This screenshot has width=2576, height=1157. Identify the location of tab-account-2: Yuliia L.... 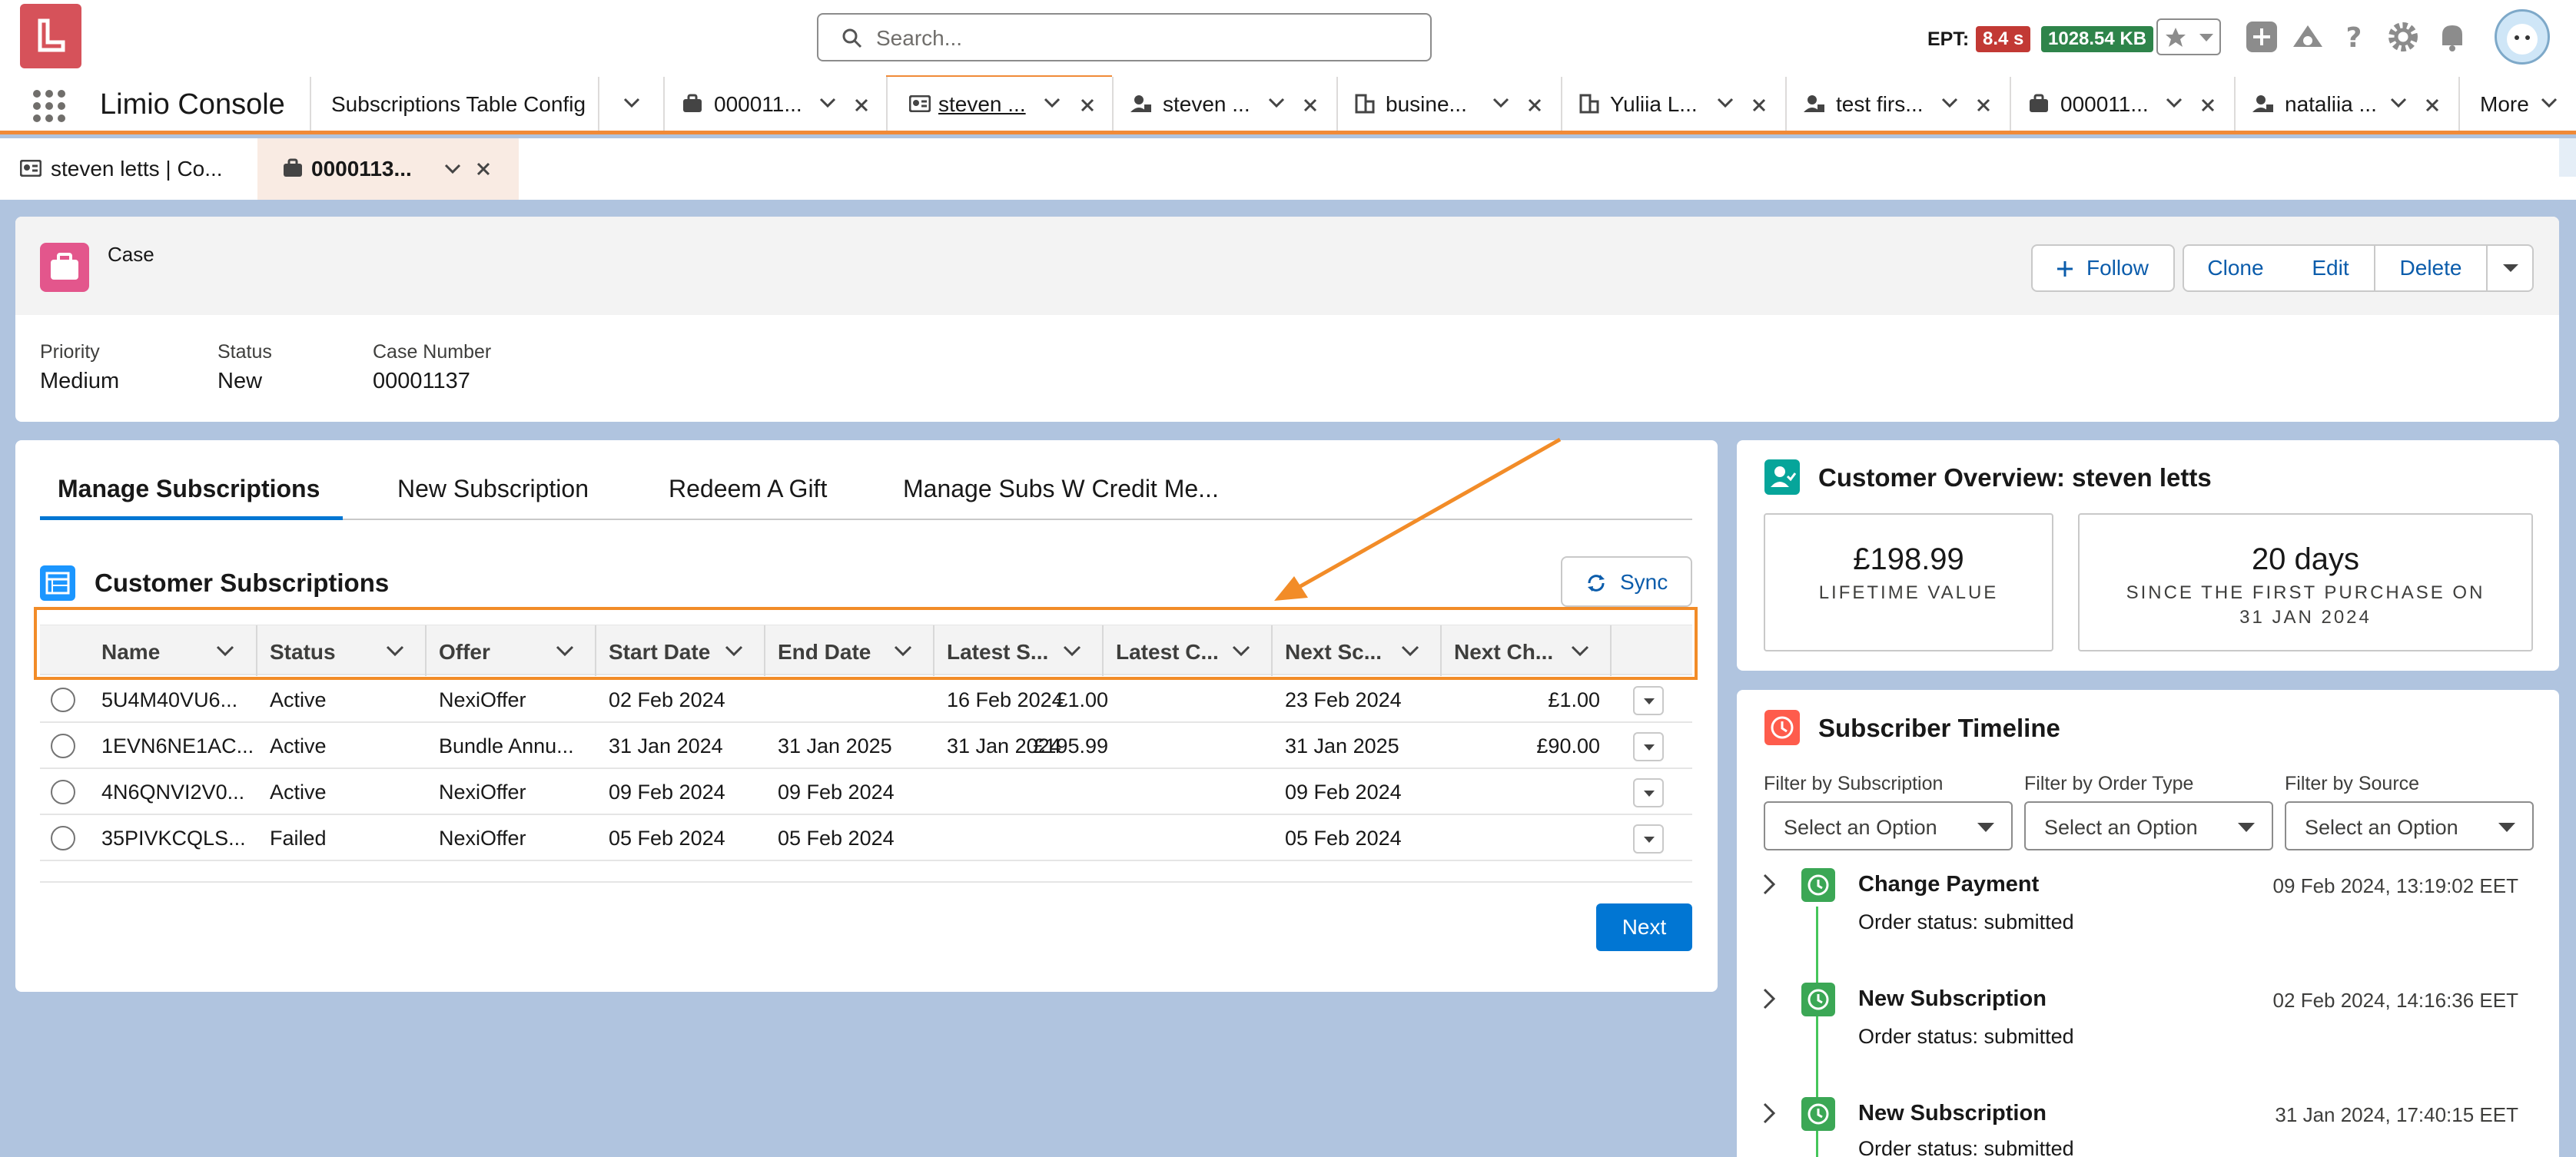
(1673, 104).